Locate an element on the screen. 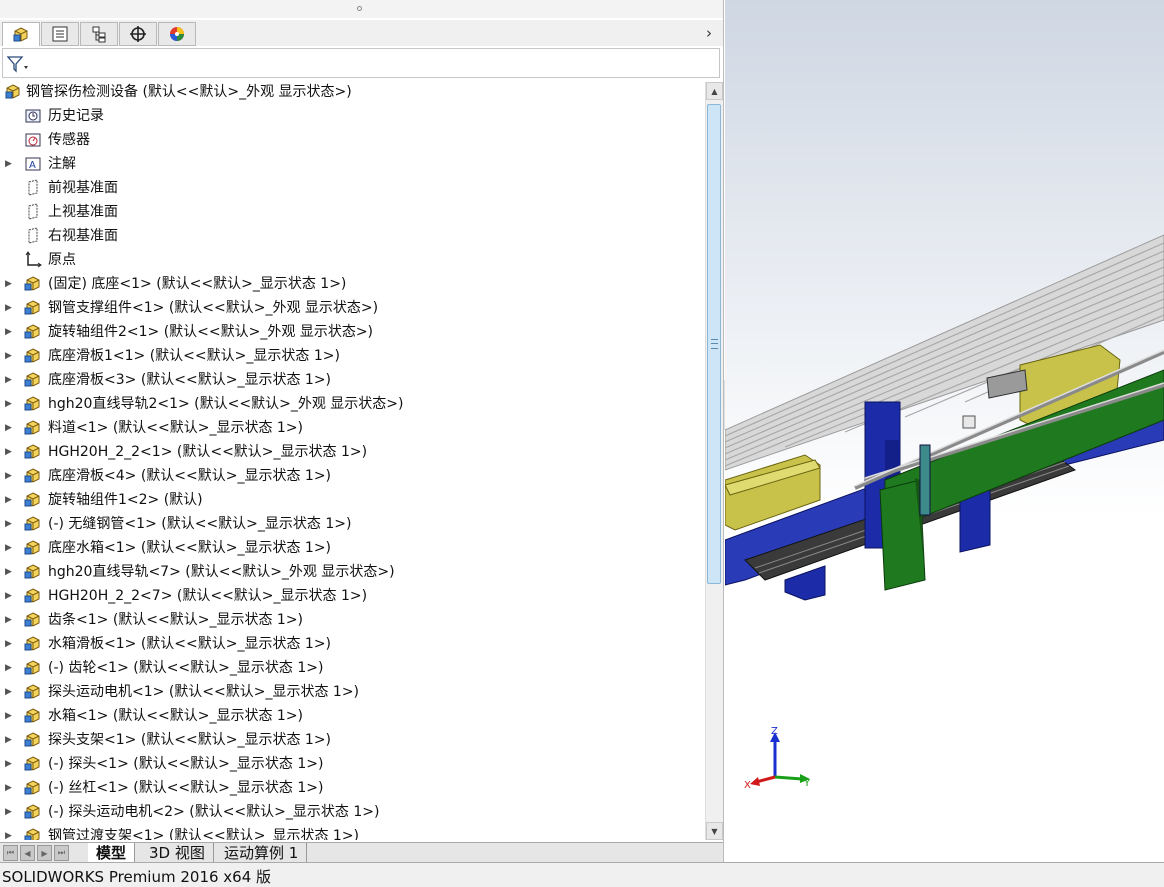  tree-item: ▶ (-) 无缝钢管<1> (默认<<默认>_显示状态 1>) is located at coordinates (352, 524).